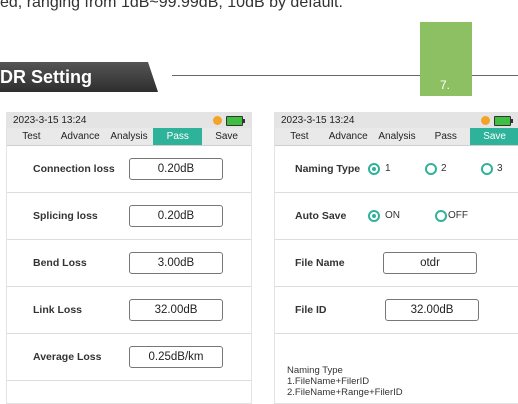  I want to click on file-id-row: File ID 32.00dB, so click(396, 310).